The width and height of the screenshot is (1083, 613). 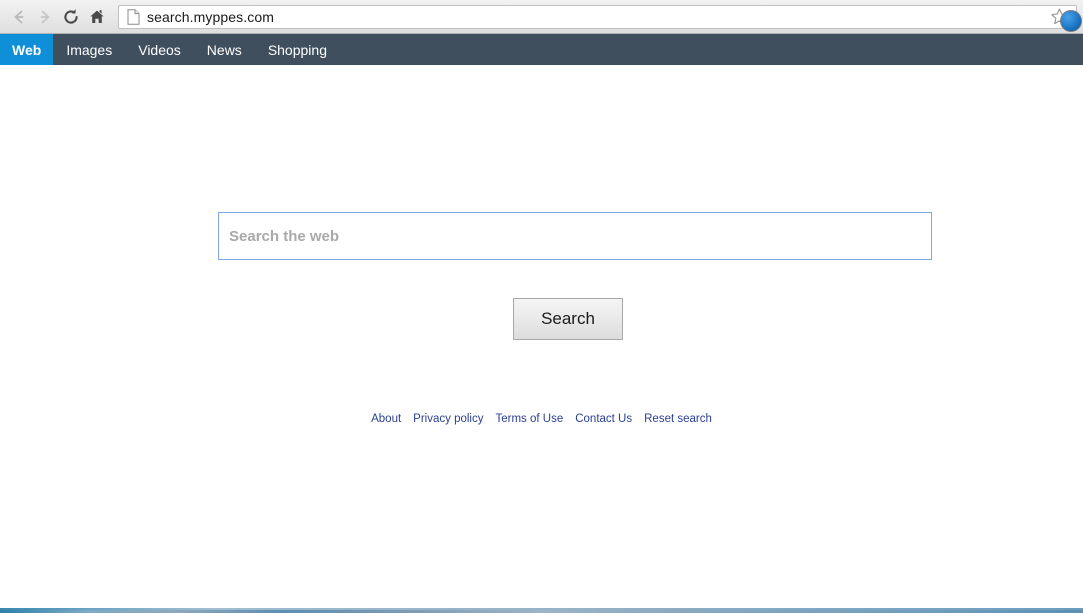 I want to click on search-button: Search, so click(x=568, y=319).